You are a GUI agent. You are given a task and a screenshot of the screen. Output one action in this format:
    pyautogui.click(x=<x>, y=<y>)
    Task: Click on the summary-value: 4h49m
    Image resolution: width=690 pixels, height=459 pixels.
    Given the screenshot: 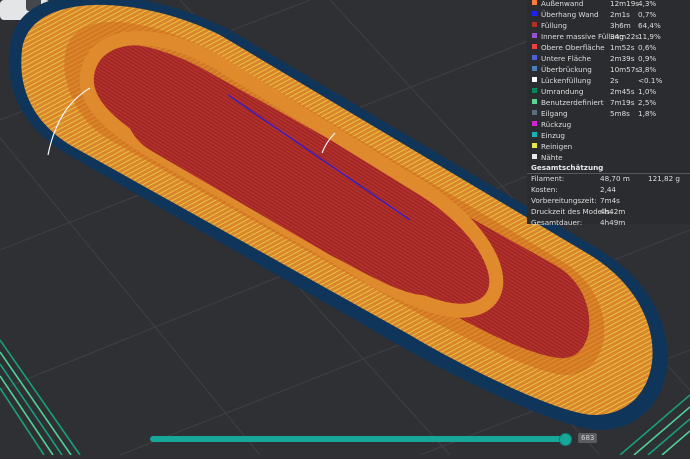 What is the action you would take?
    pyautogui.click(x=613, y=222)
    